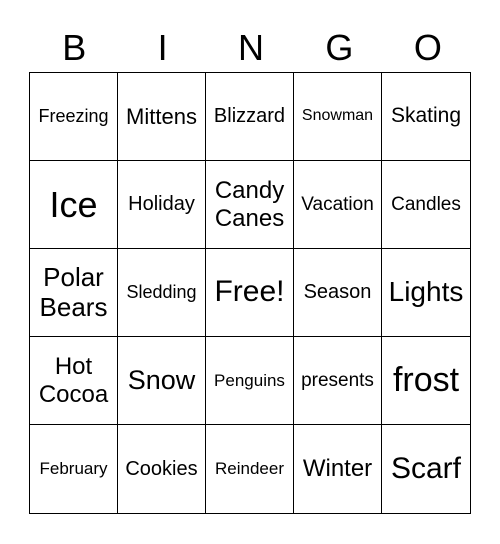  I want to click on bingo-cell: Holiday, so click(162, 205).